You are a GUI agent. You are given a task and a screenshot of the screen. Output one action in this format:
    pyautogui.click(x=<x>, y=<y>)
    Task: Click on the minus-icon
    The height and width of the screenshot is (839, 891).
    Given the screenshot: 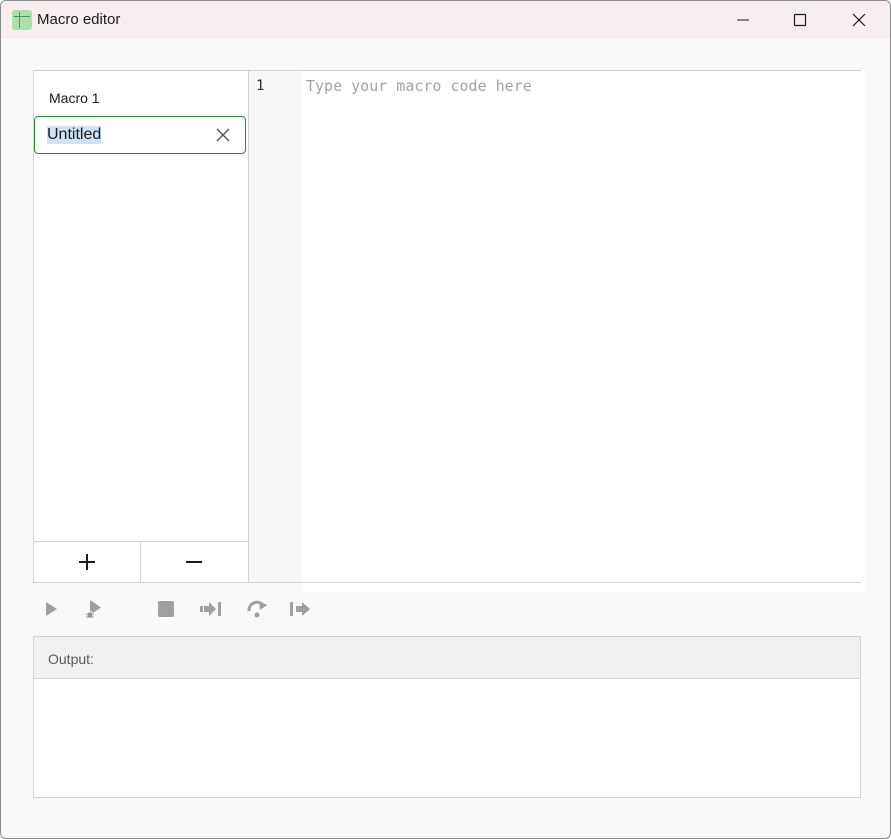 What is the action you would take?
    pyautogui.click(x=194, y=562)
    